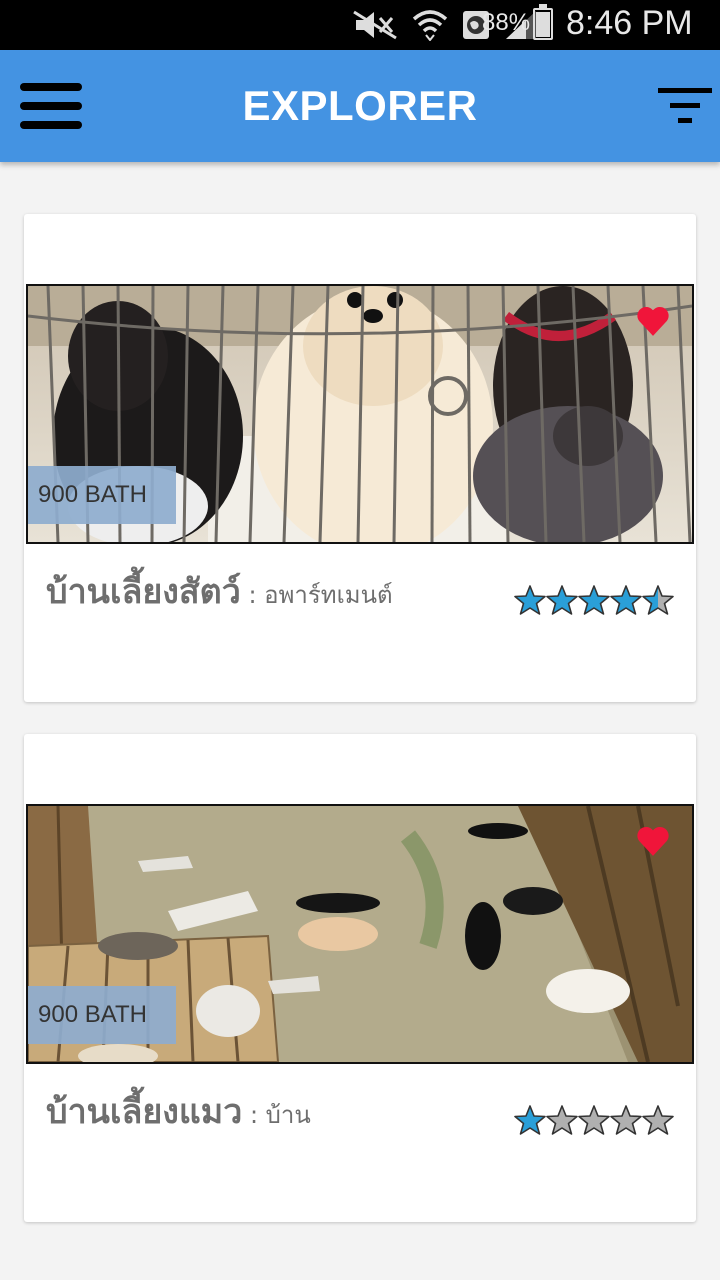 This screenshot has width=720, height=1280. I want to click on listing-title: บ้านเลี้ยงแมว : บ้าน, so click(266, 1111).